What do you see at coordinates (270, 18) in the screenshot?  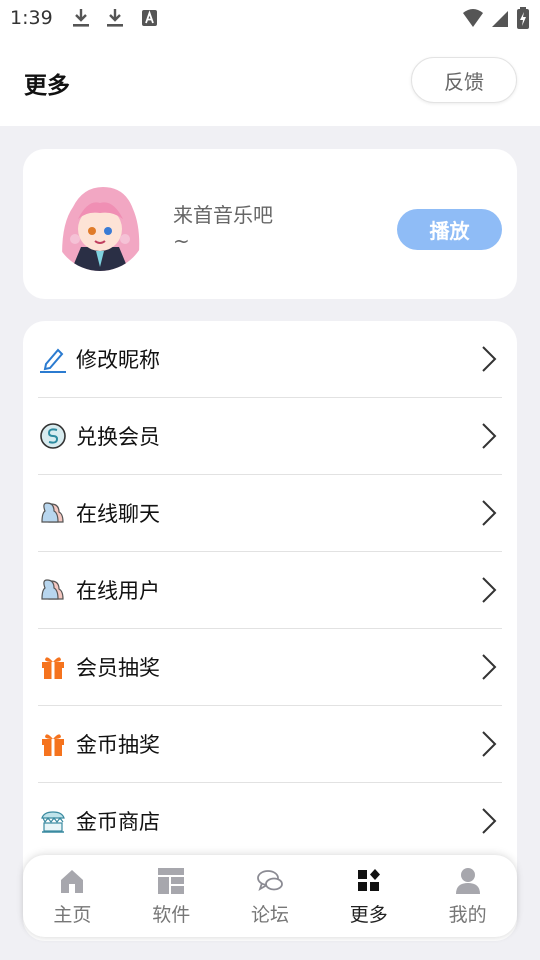 I see `status-bar: 1:39` at bounding box center [270, 18].